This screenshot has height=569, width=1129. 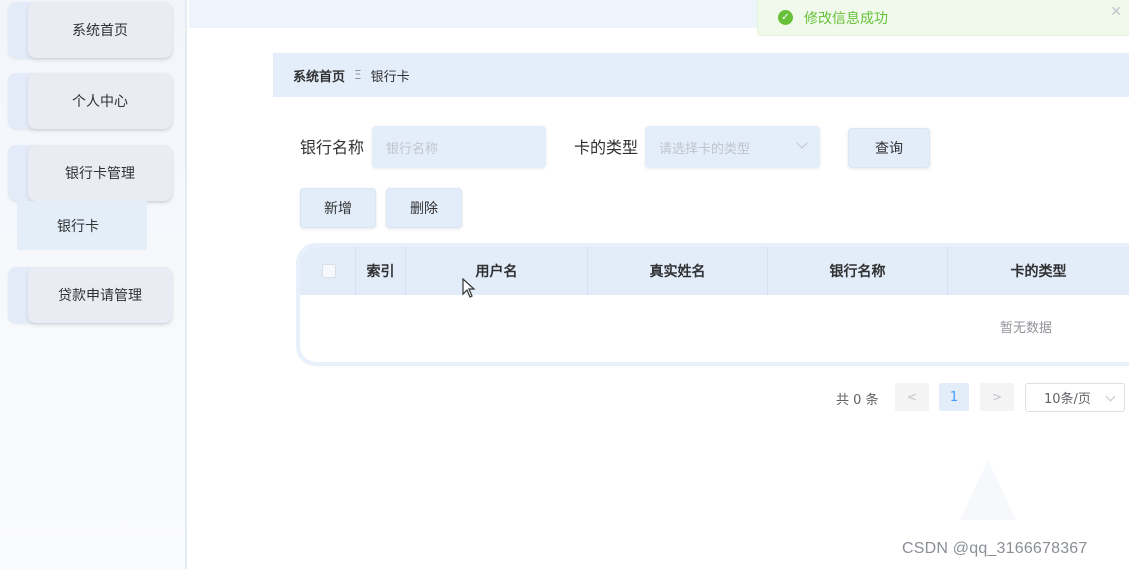 What do you see at coordinates (1116, 12) in the screenshot?
I see `close-icon: ✕` at bounding box center [1116, 12].